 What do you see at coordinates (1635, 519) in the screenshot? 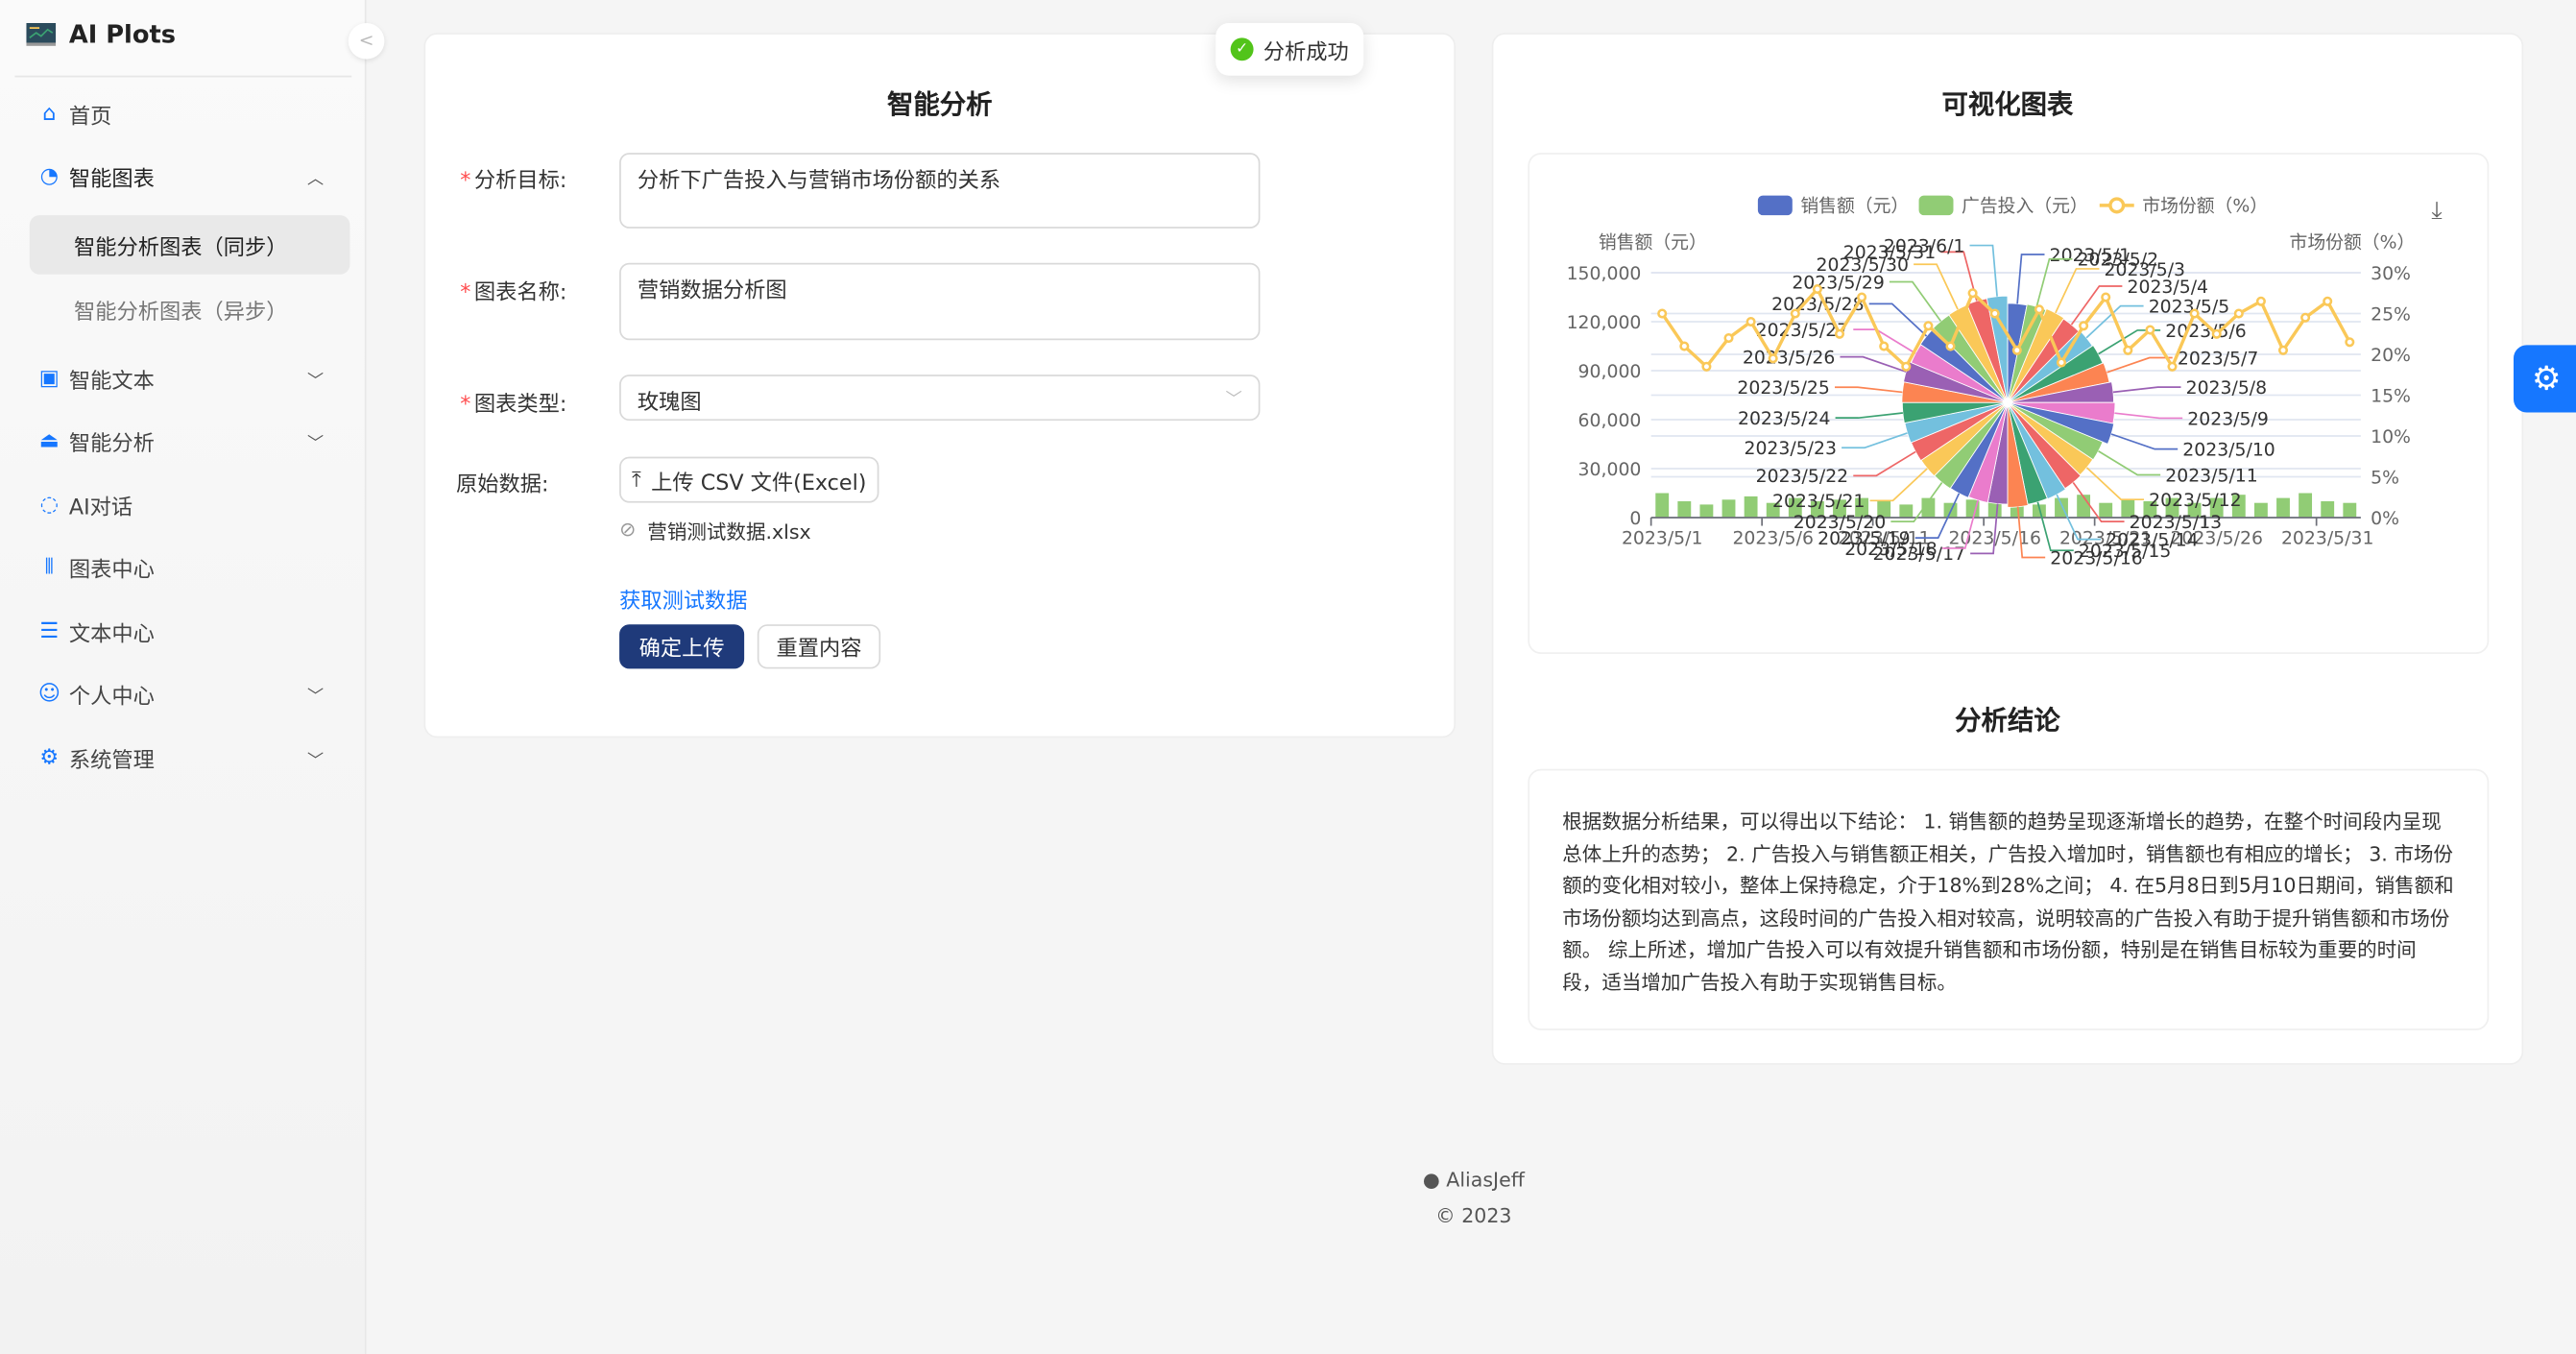
I see `y-tick-left: 0` at bounding box center [1635, 519].